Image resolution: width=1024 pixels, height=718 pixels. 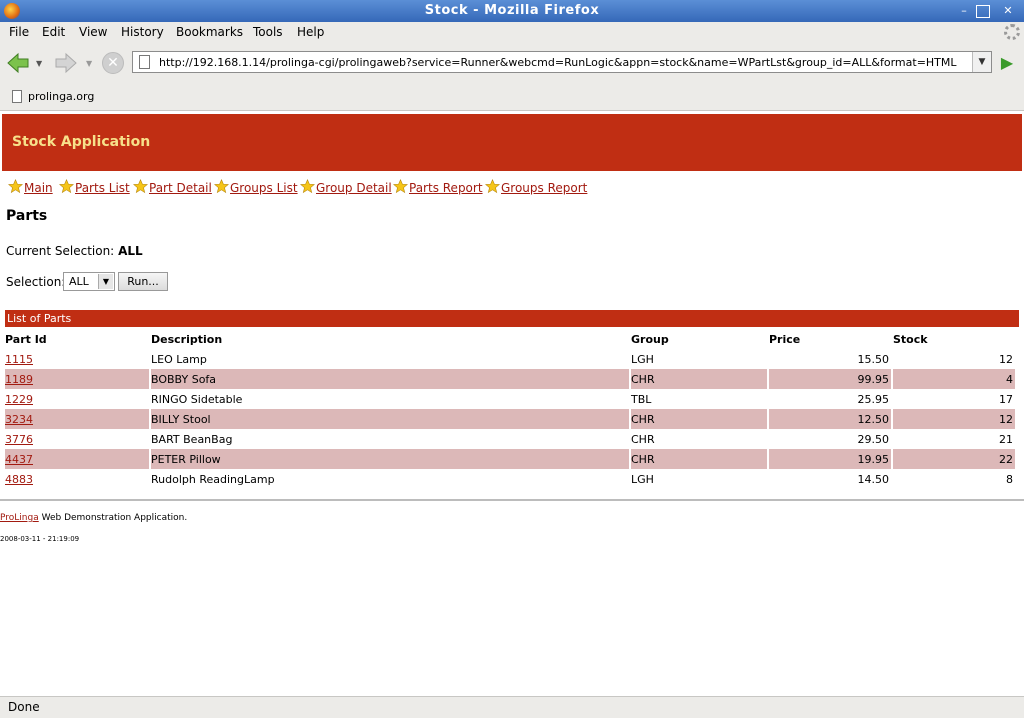 What do you see at coordinates (142, 32) in the screenshot?
I see `menu-history: History` at bounding box center [142, 32].